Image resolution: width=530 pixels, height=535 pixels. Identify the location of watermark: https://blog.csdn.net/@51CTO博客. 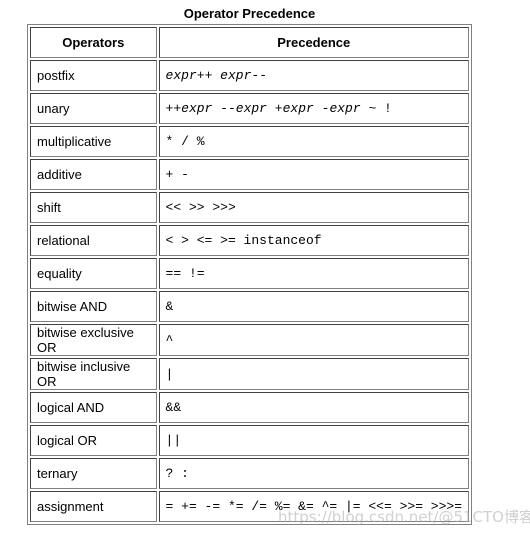
(404, 517).